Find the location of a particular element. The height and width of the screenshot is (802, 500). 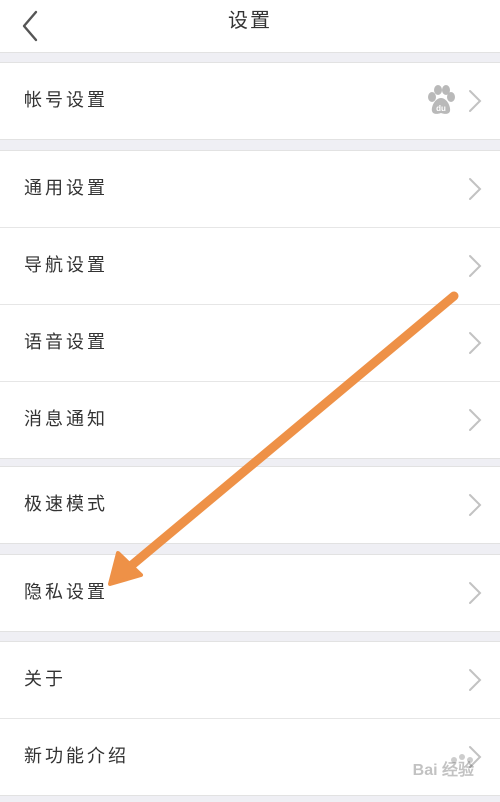

account-group: 帐号设置 du is located at coordinates (250, 101).